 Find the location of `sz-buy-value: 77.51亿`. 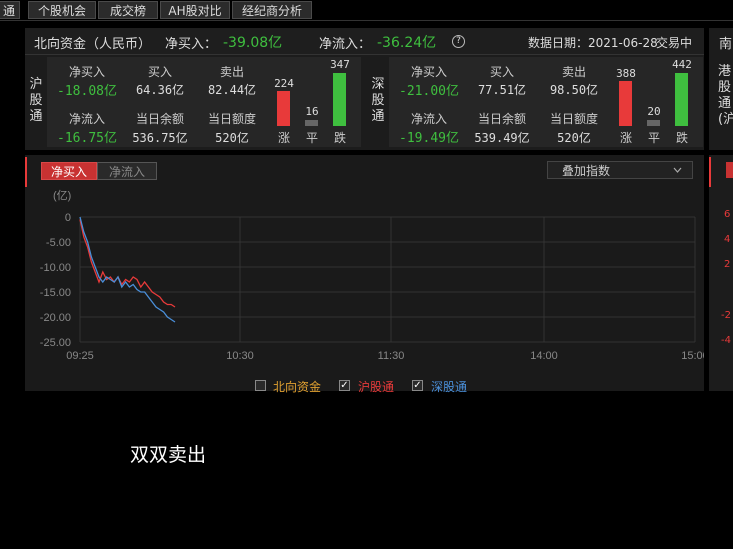

sz-buy-value: 77.51亿 is located at coordinates (502, 90).